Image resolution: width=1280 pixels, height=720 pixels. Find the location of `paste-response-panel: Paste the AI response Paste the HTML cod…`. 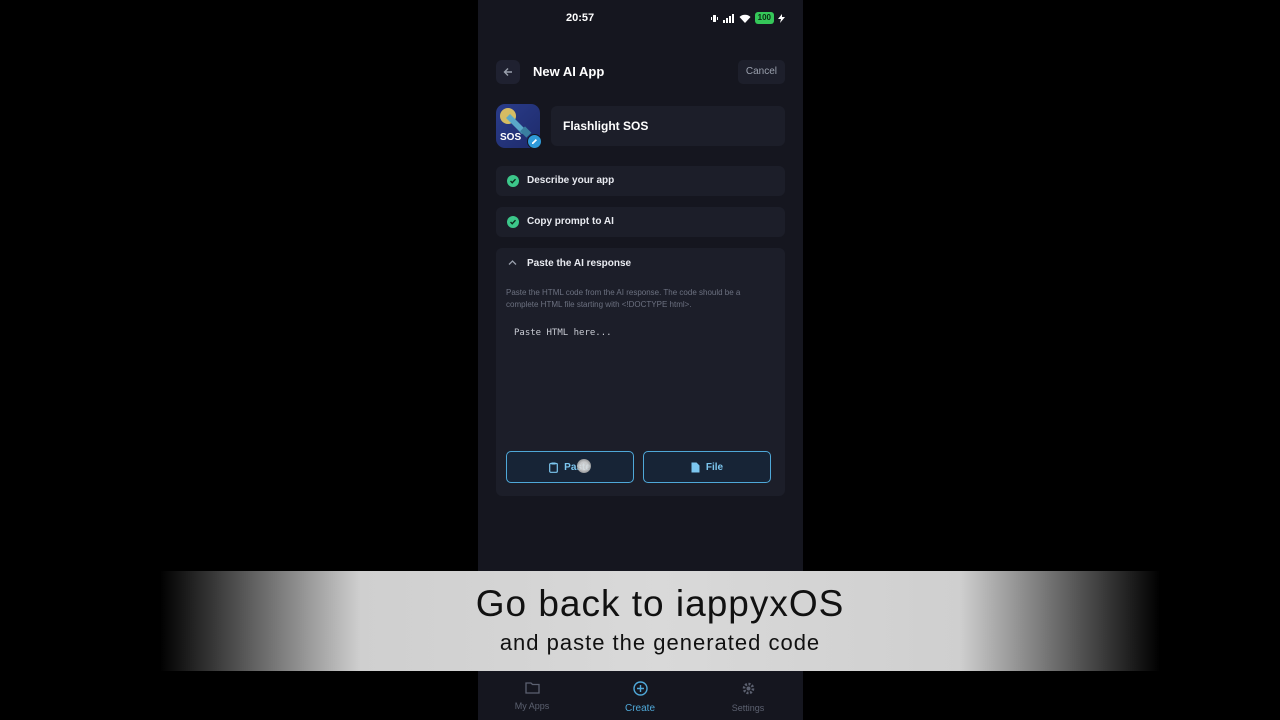

paste-response-panel: Paste the AI response Paste the HTML cod… is located at coordinates (640, 372).